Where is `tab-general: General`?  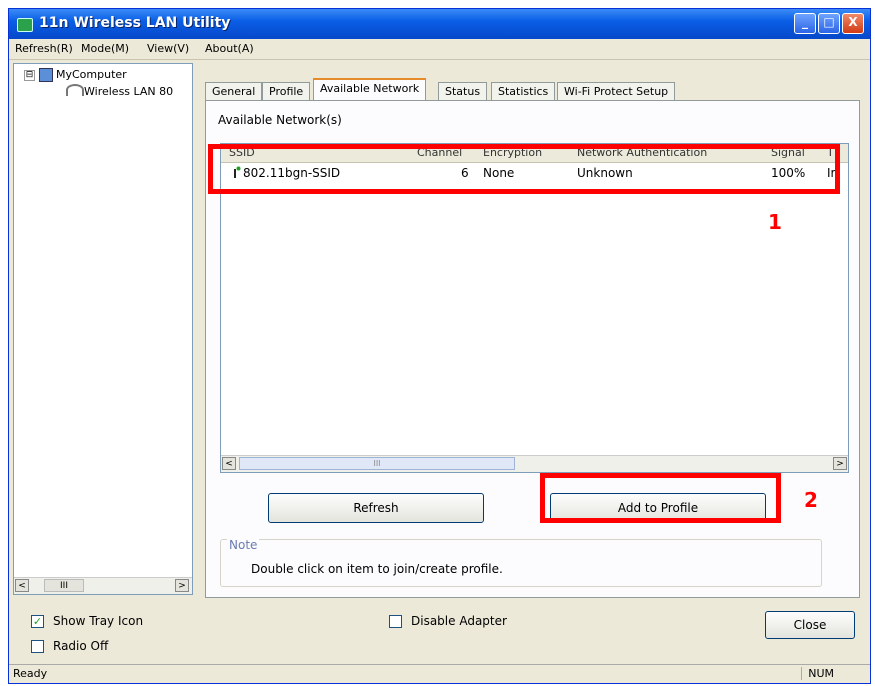
tab-general: General is located at coordinates (234, 91).